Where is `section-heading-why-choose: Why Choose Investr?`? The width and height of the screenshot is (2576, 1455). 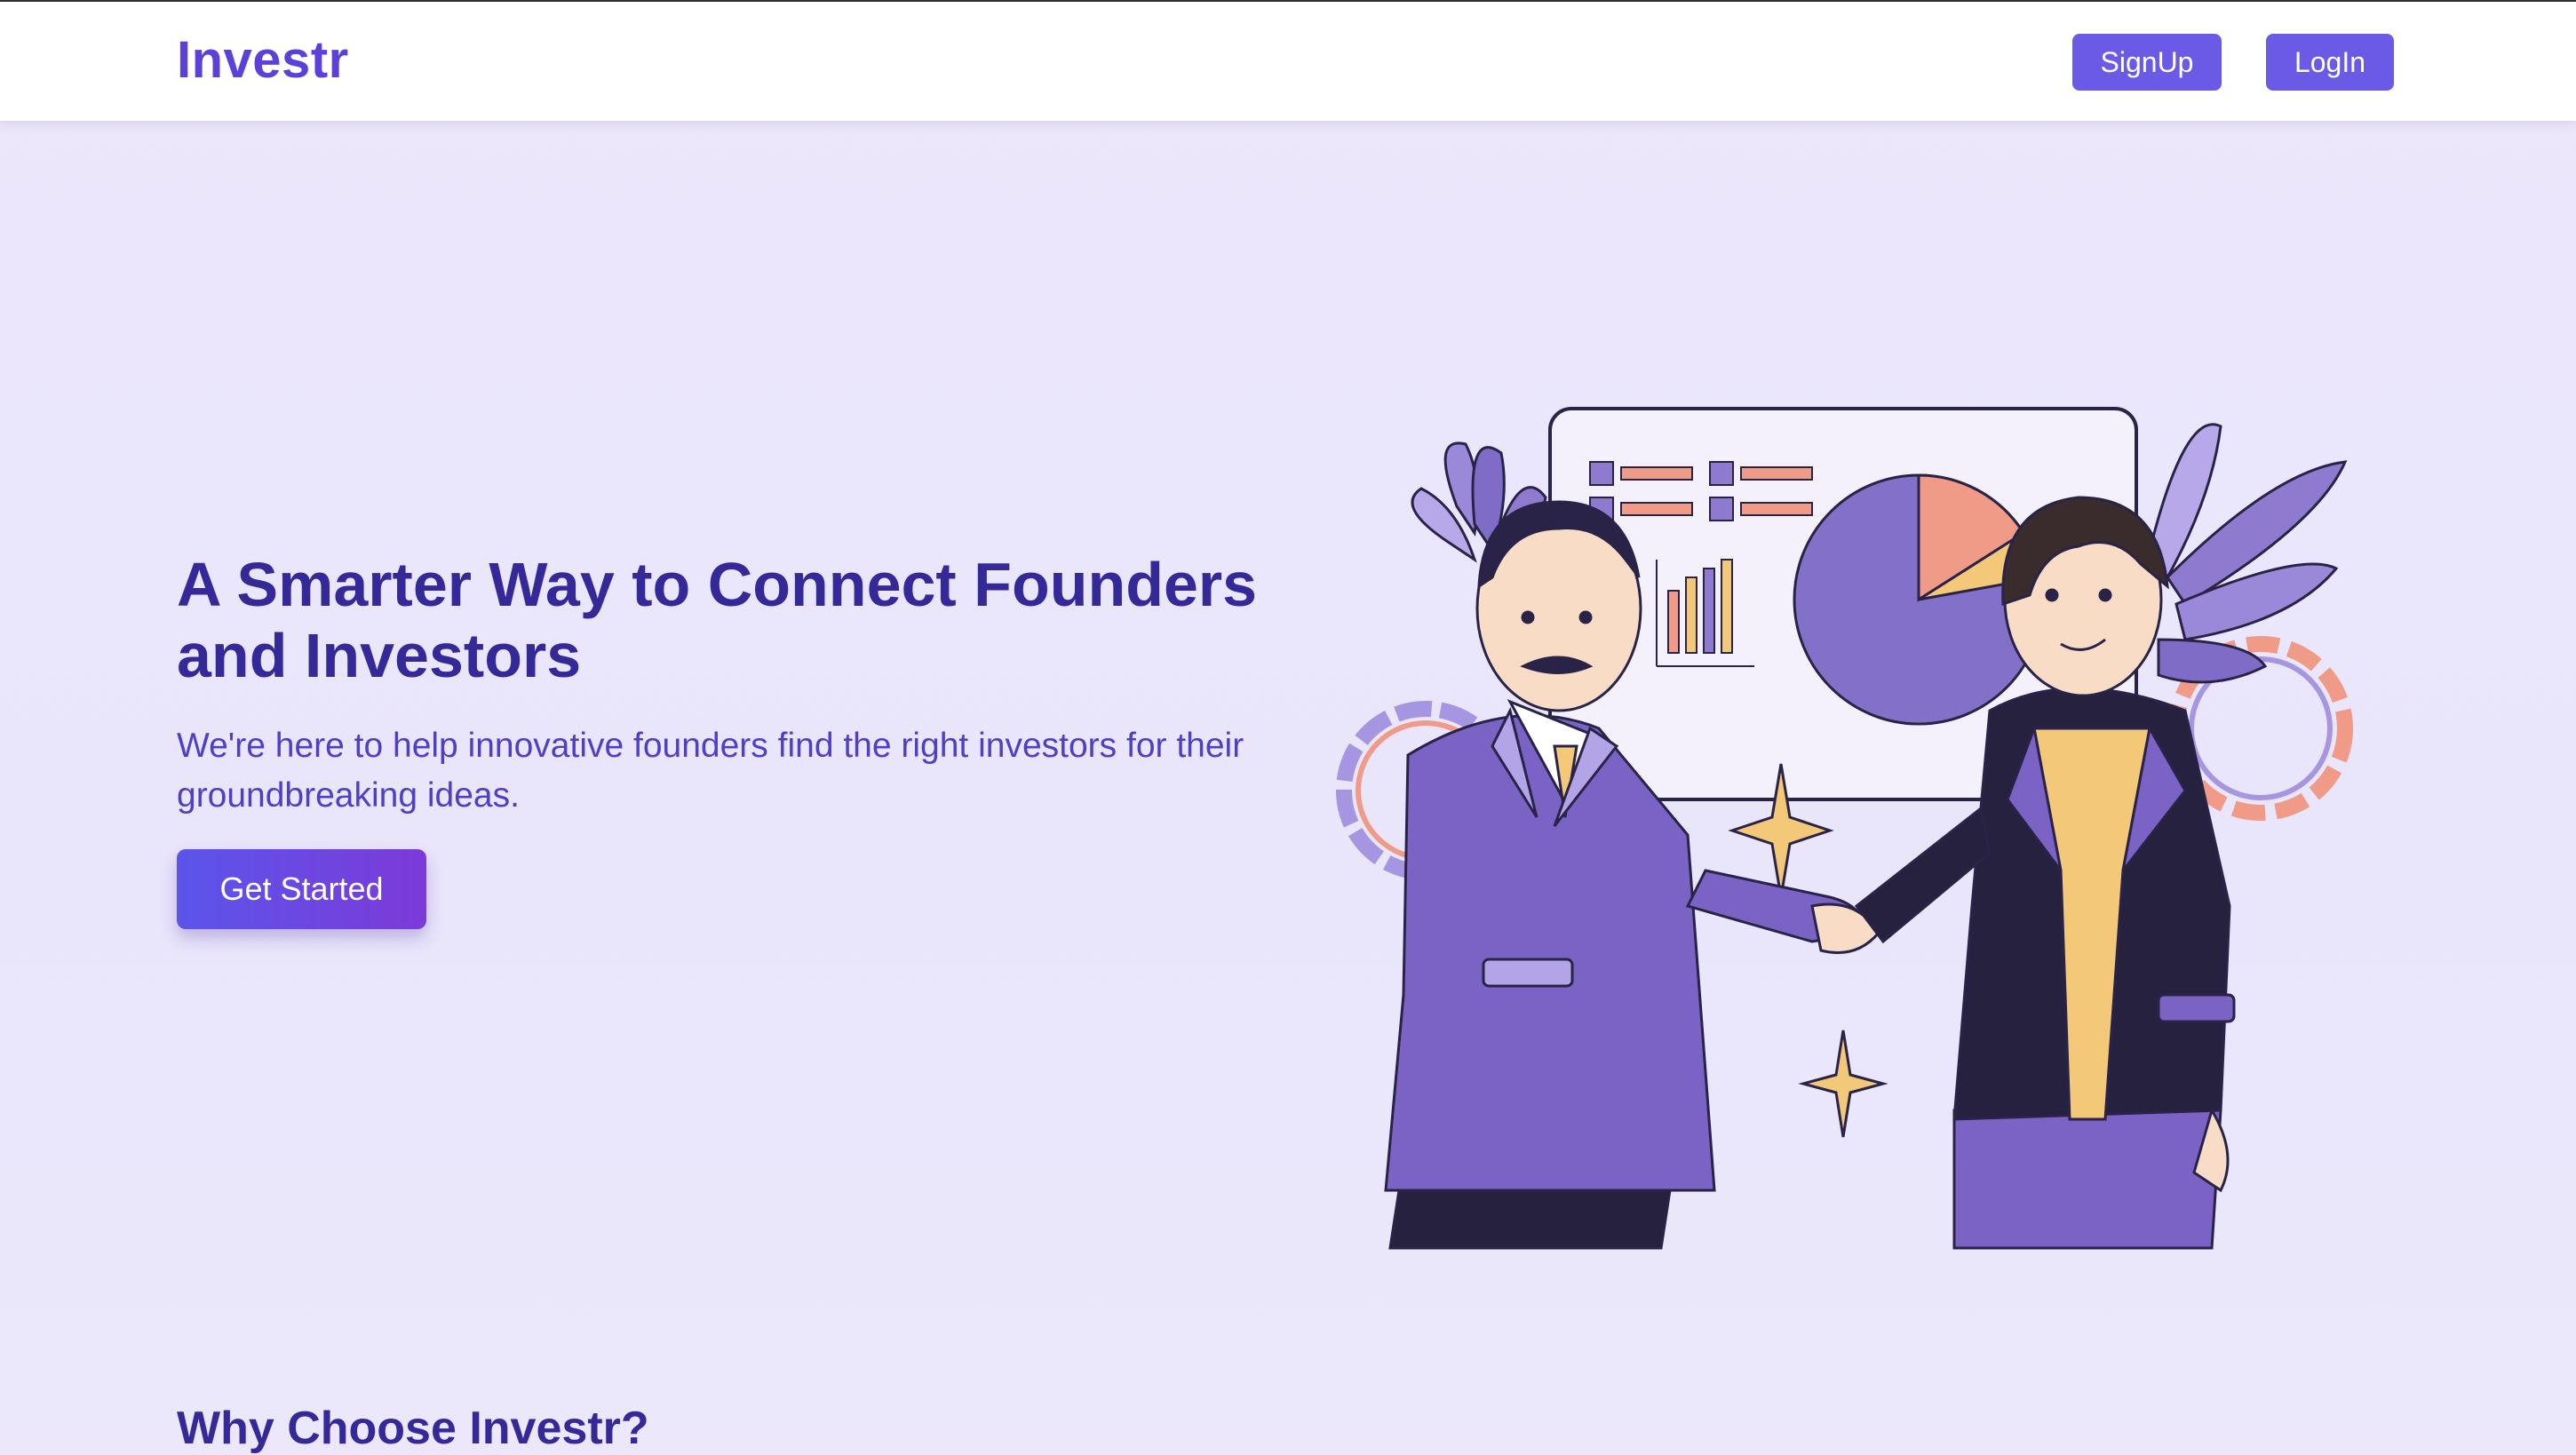 section-heading-why-choose: Why Choose Investr? is located at coordinates (413, 1428).